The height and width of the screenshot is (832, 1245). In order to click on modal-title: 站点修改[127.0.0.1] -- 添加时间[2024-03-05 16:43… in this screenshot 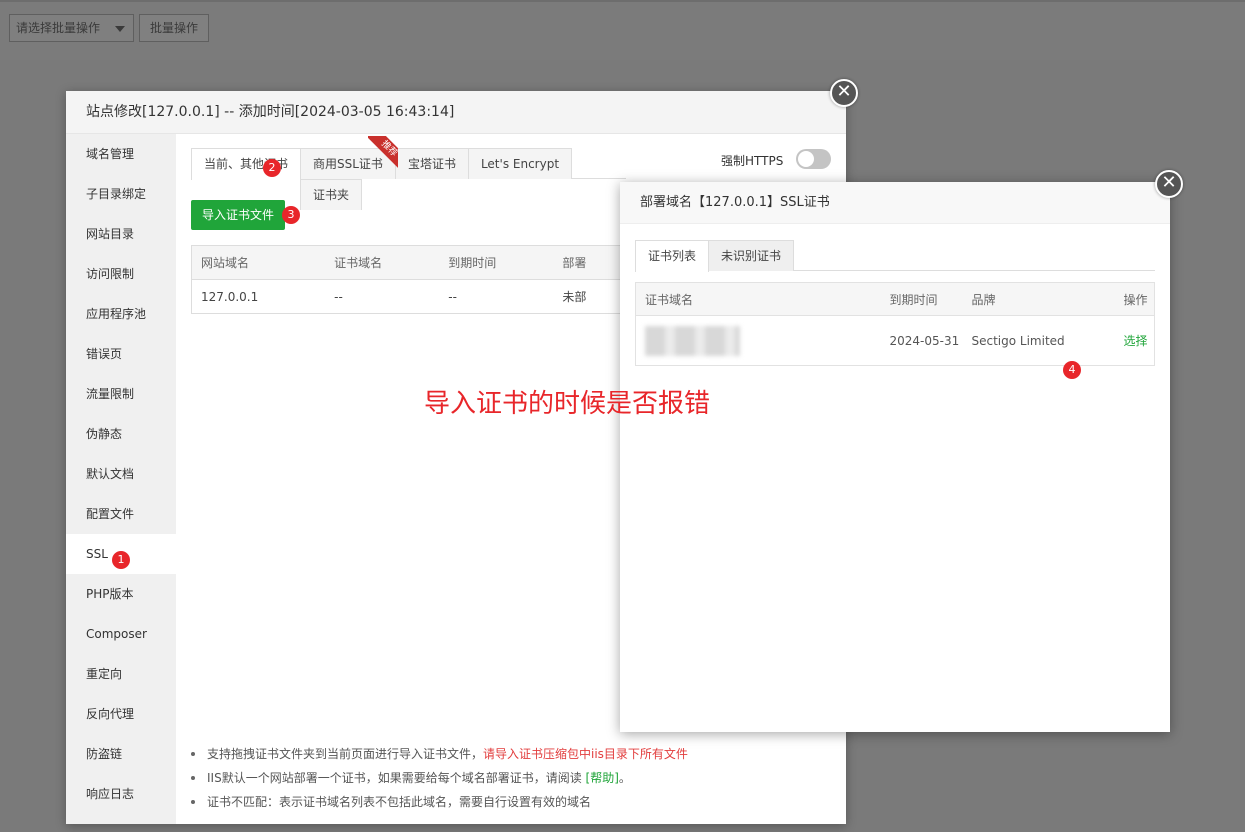, I will do `click(456, 112)`.